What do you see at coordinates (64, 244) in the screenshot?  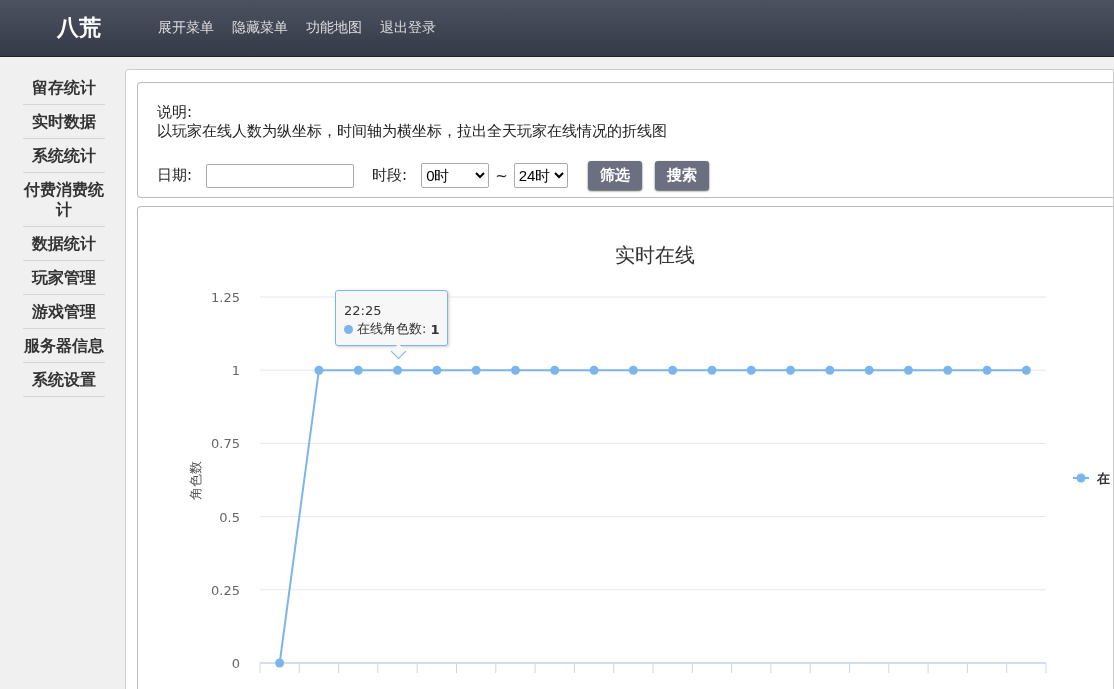 I see `sidebar-item: 数据统计` at bounding box center [64, 244].